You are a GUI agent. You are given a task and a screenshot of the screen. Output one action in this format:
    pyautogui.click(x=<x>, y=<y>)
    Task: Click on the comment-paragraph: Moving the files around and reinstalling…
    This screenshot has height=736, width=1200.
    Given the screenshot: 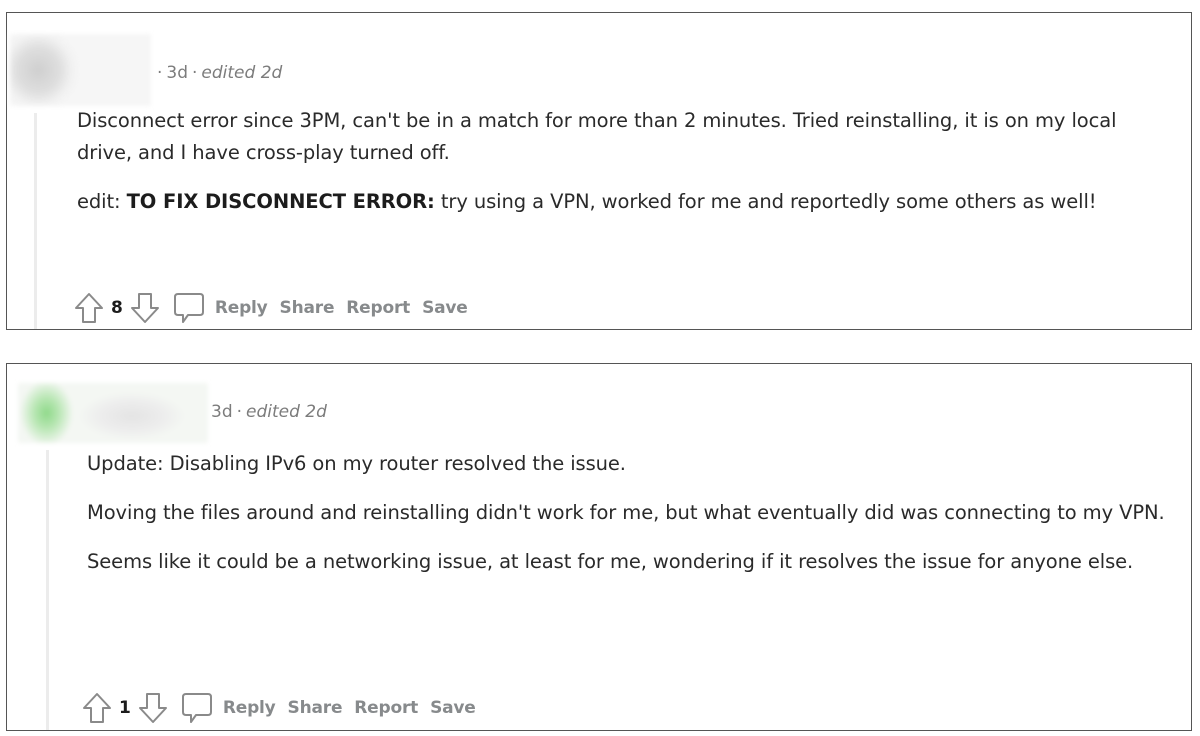 What is the action you would take?
    pyautogui.click(x=626, y=512)
    